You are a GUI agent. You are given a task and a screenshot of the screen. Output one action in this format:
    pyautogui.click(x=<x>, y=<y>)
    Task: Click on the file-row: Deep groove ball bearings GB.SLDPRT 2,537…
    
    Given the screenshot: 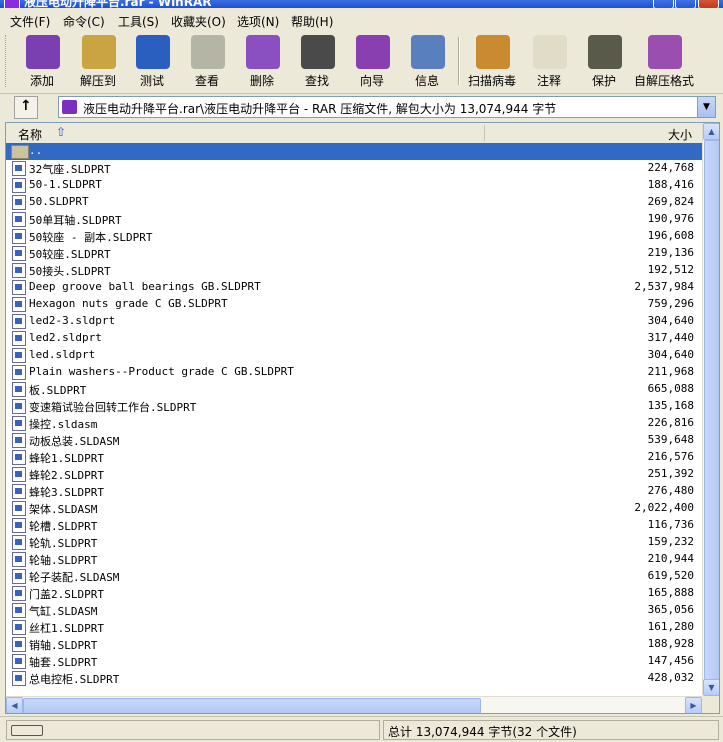 What is the action you would take?
    pyautogui.click(x=354, y=287)
    